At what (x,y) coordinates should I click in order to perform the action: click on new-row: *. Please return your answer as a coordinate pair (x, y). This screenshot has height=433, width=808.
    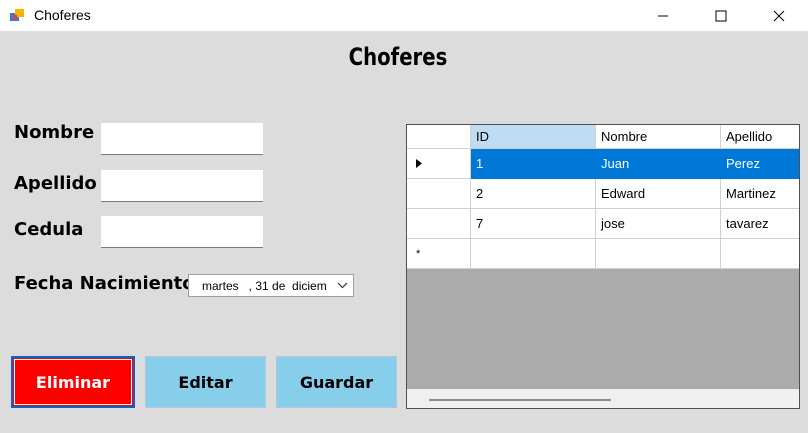
    Looking at the image, I should click on (603, 254).